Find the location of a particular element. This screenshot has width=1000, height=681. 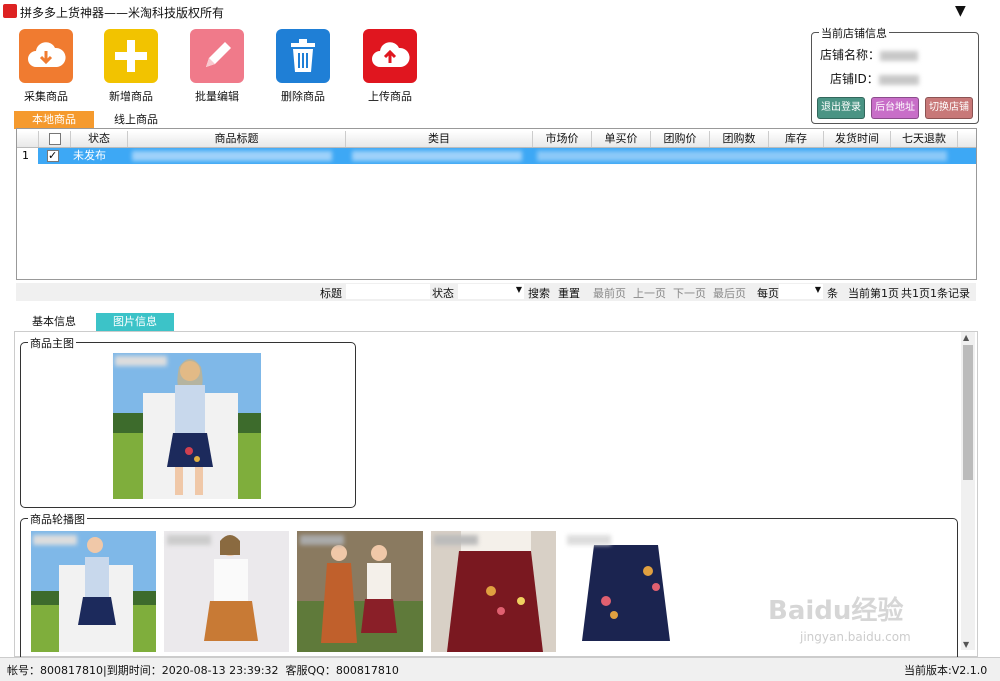

scroll-down-icon: ▼ is located at coordinates (966, 644).